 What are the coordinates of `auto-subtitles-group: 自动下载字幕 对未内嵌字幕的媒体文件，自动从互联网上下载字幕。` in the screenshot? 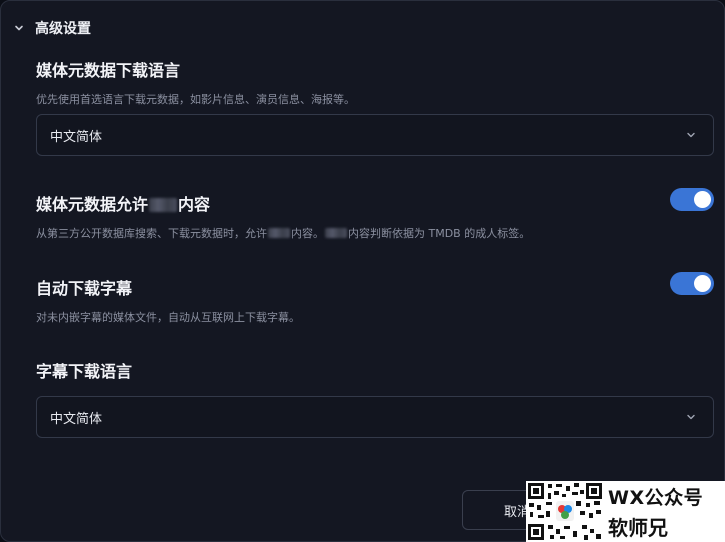 It's located at (375, 300).